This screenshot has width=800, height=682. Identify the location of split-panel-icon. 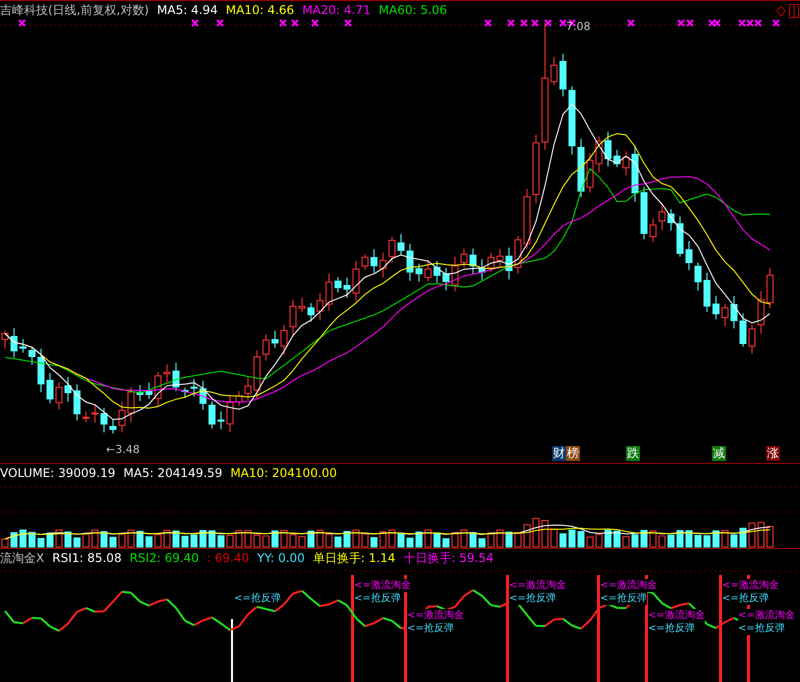
(794, 11).